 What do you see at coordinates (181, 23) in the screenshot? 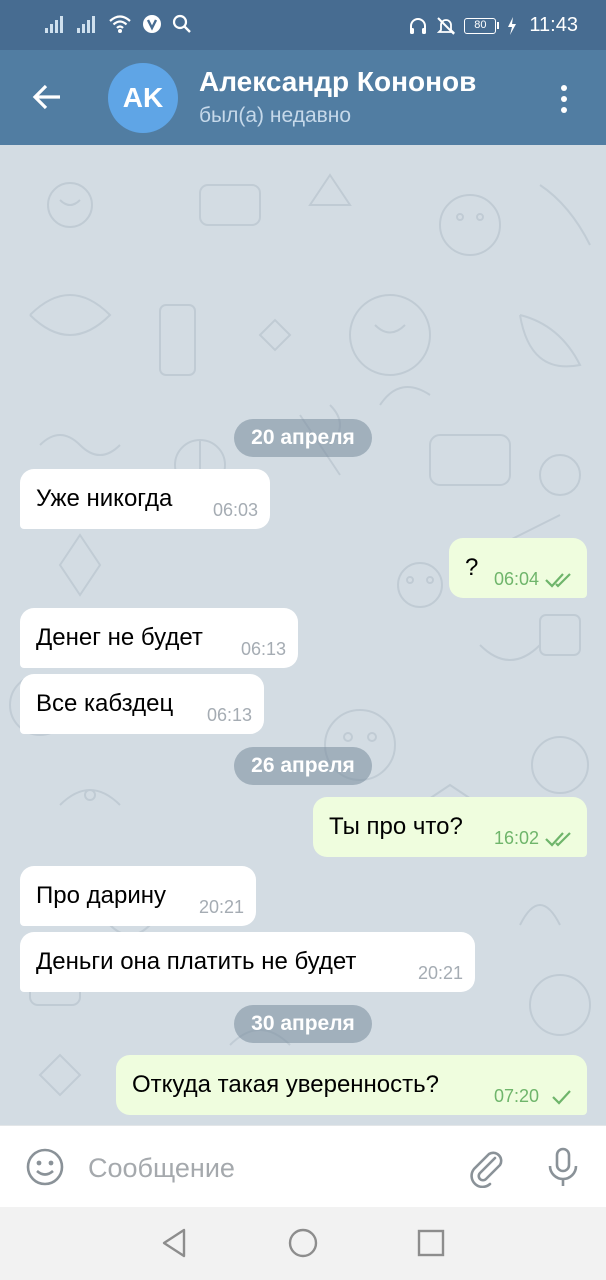
I see `search-icon` at bounding box center [181, 23].